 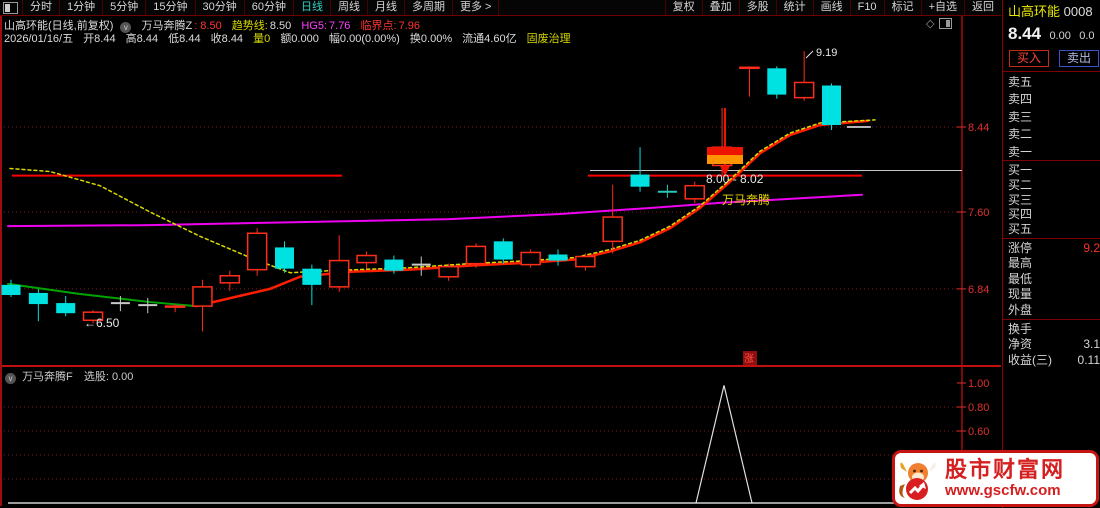 I want to click on menu-item-6: 日线, so click(x=311, y=7).